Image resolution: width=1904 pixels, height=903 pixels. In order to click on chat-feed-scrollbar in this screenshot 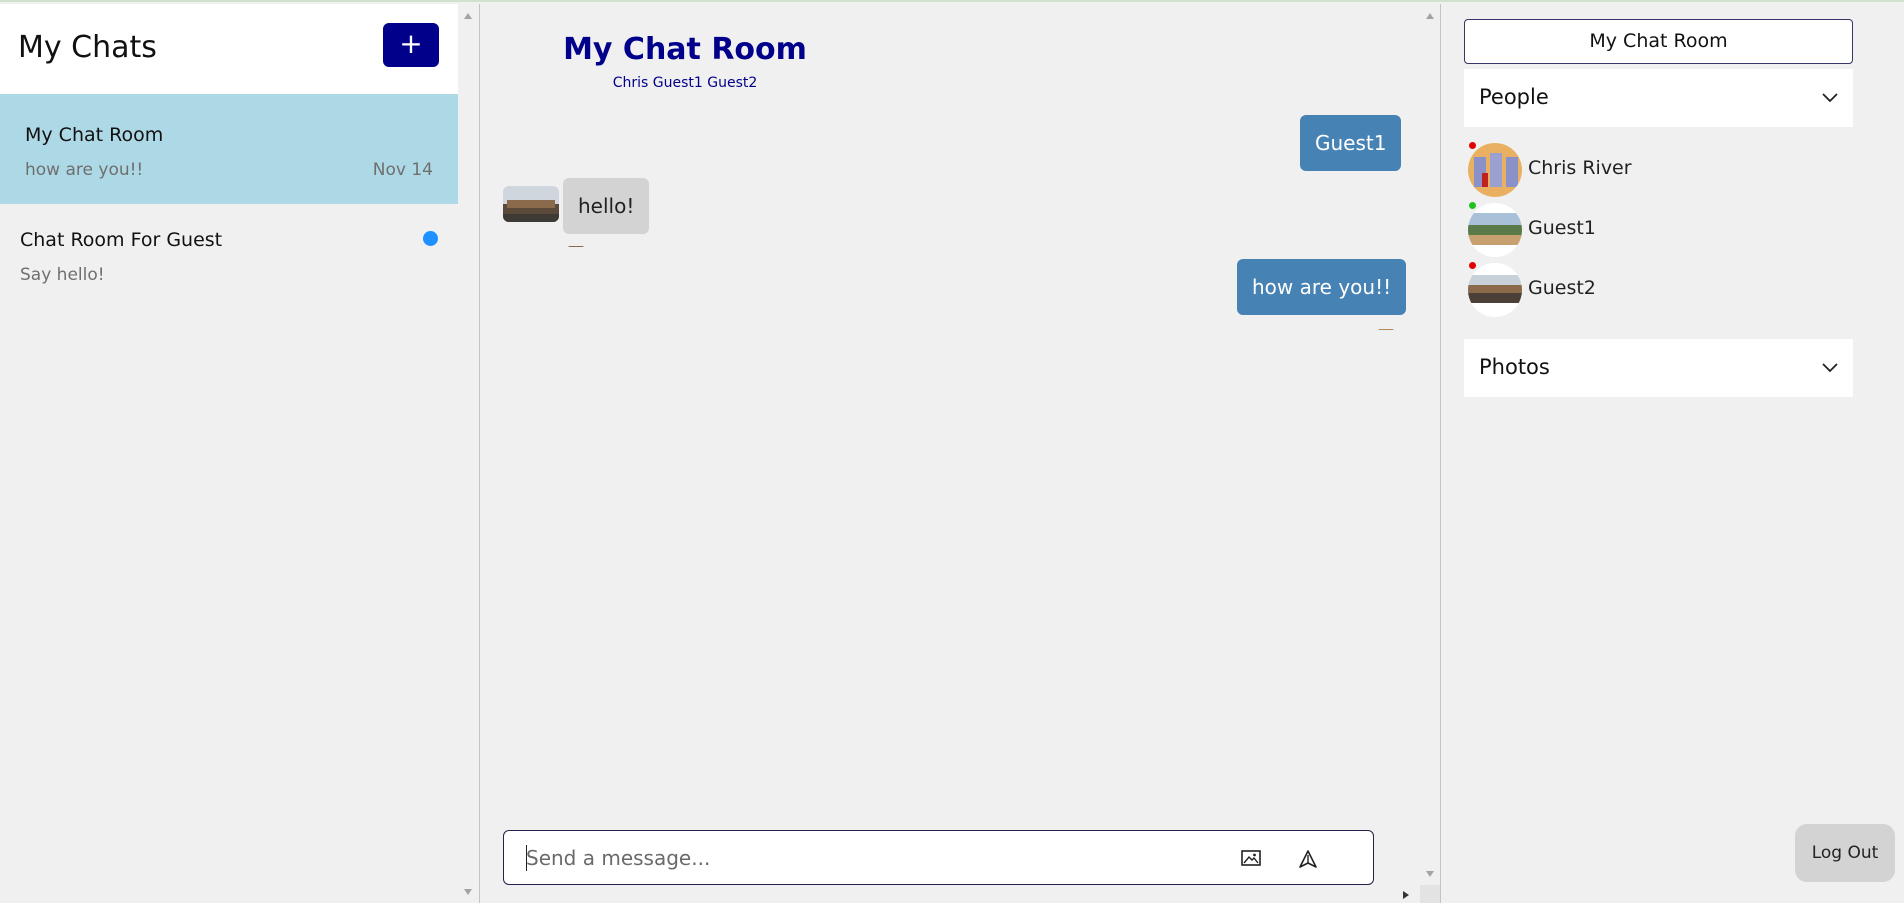, I will do `click(1430, 453)`.